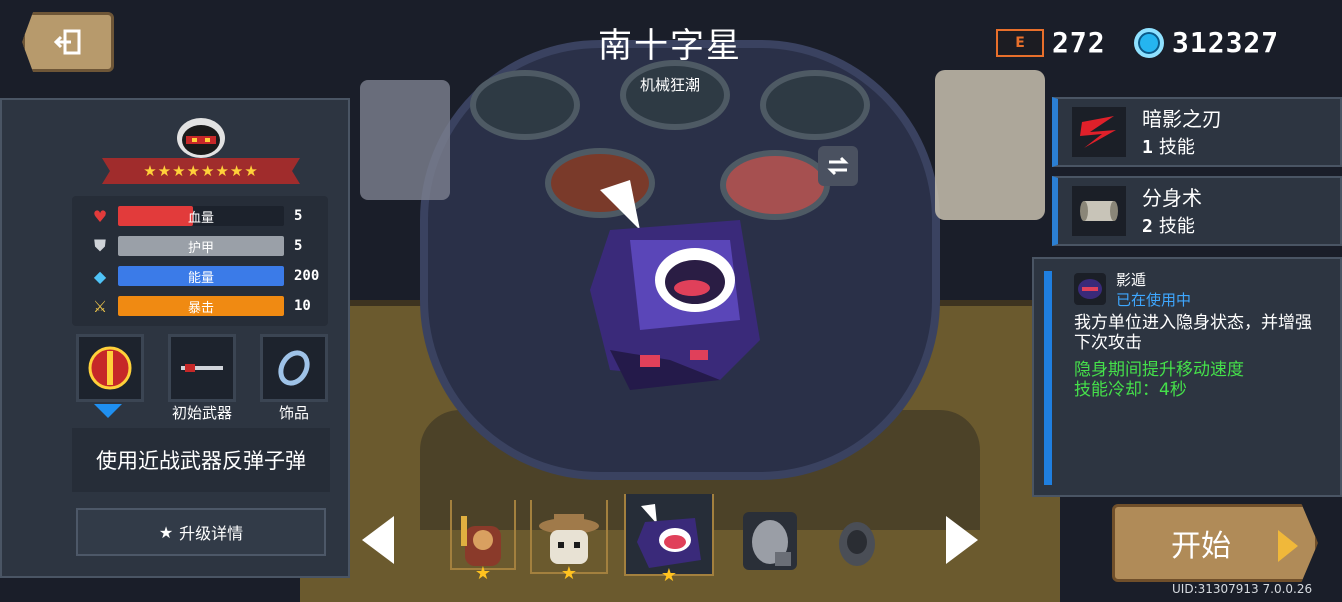 The height and width of the screenshot is (602, 1342). Describe the element at coordinates (201, 413) in the screenshot. I see `initial-weapon-label: 初始武器` at that location.